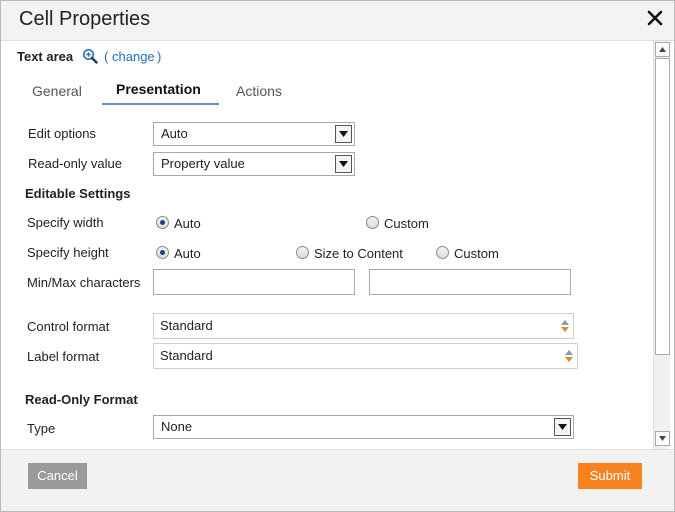 Image resolution: width=675 pixels, height=512 pixels. What do you see at coordinates (610, 476) in the screenshot?
I see `submit-button: Submit` at bounding box center [610, 476].